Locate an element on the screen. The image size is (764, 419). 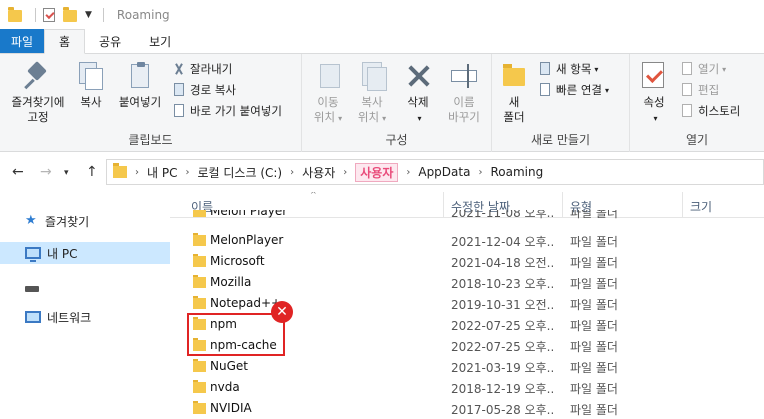
tab-share: 공유 is located at coordinates (110, 41).